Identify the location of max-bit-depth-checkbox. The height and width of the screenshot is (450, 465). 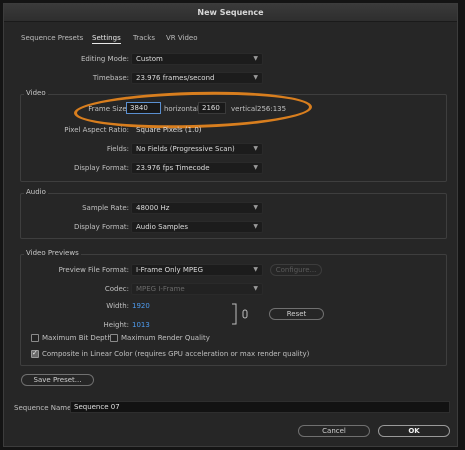
(35, 338).